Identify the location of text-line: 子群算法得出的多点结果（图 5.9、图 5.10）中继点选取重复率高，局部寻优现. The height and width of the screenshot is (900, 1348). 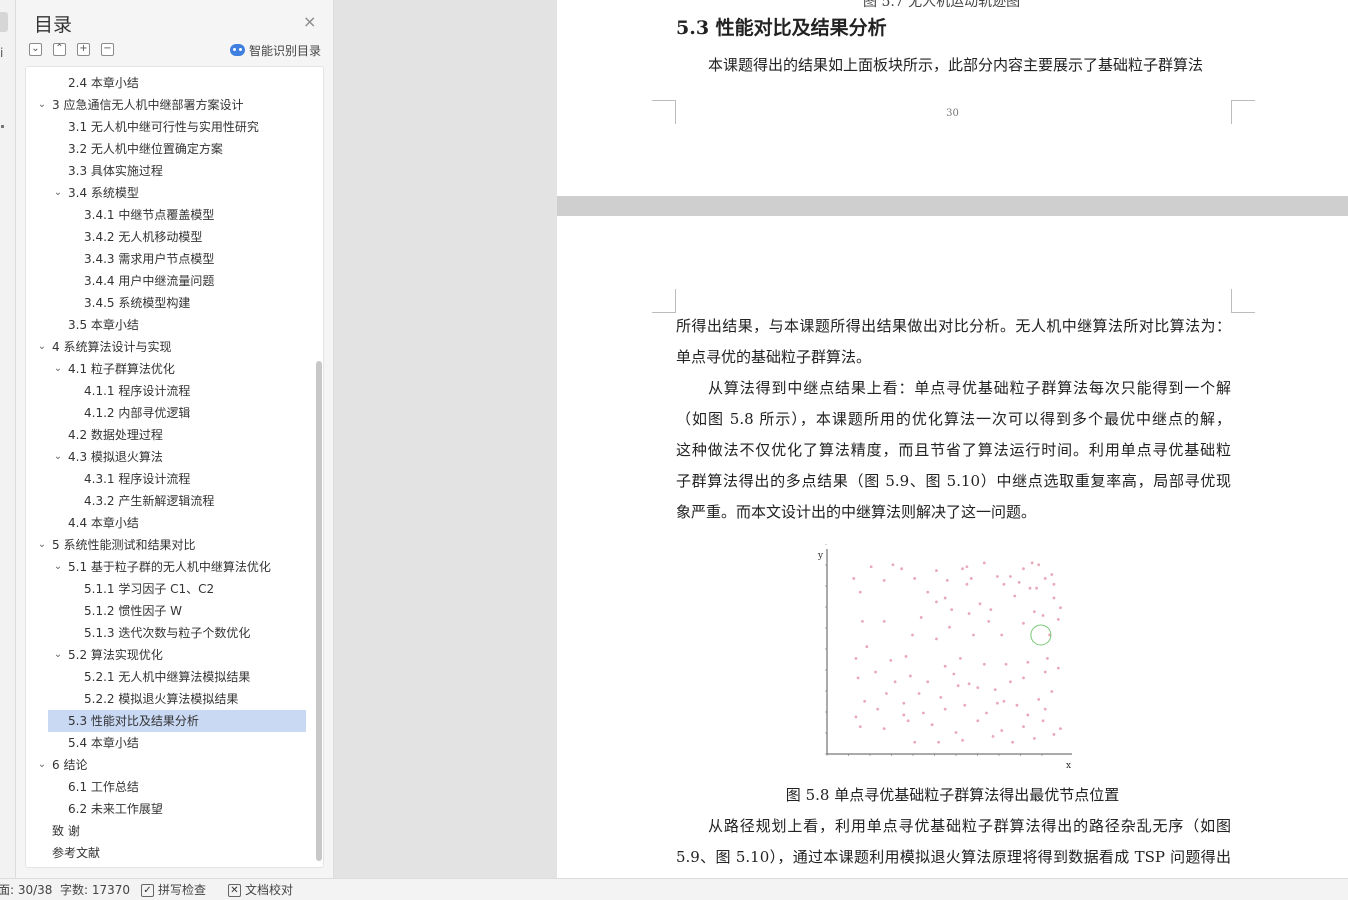
(953, 481).